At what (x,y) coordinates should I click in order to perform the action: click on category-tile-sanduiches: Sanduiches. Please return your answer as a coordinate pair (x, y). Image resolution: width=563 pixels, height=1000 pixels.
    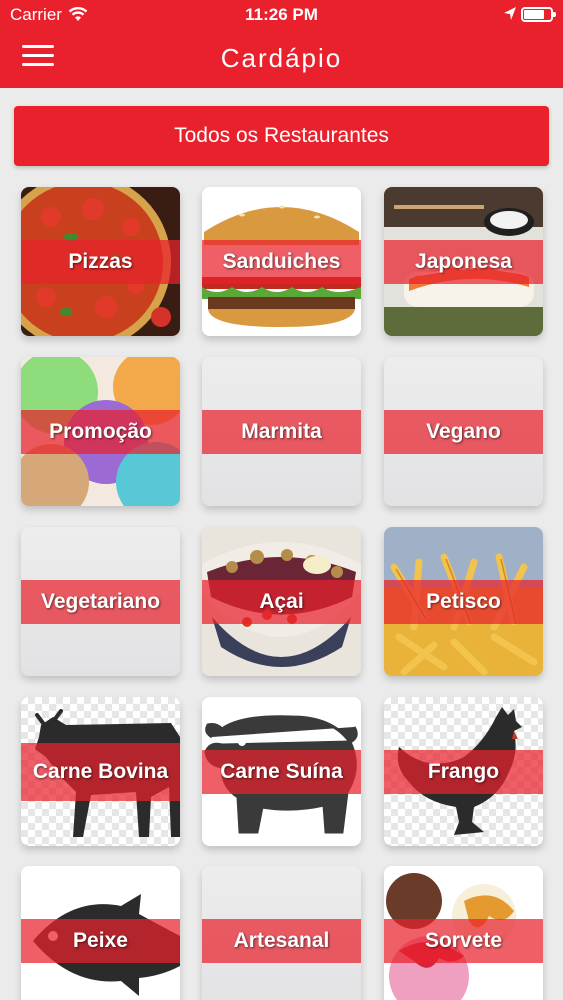
    Looking at the image, I should click on (281, 261).